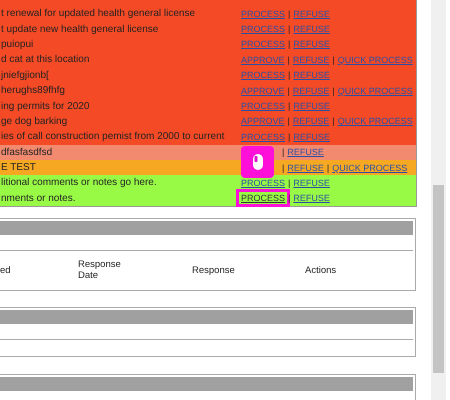  What do you see at coordinates (45, 60) in the screenshot?
I see `table-cell-text: d cat at this location` at bounding box center [45, 60].